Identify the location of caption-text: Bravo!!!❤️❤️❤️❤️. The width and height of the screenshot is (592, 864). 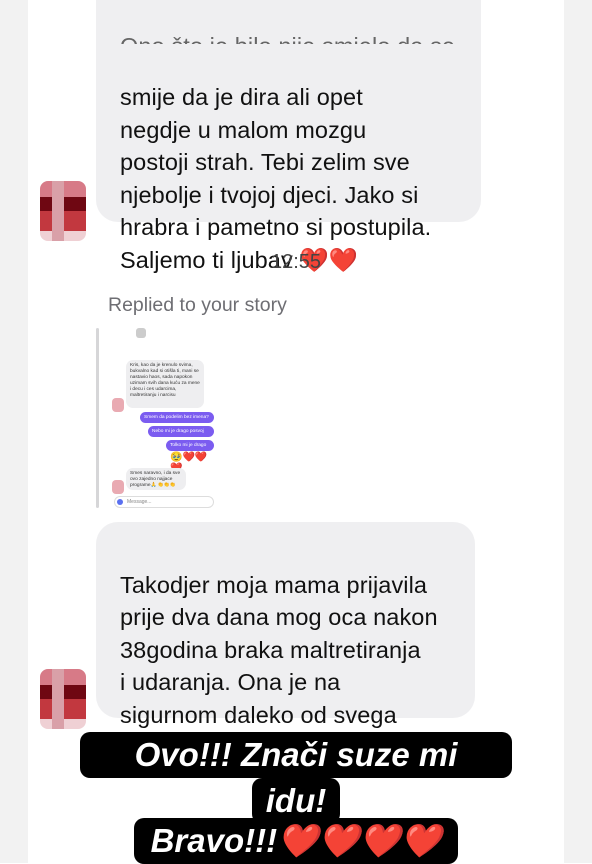
(296, 841).